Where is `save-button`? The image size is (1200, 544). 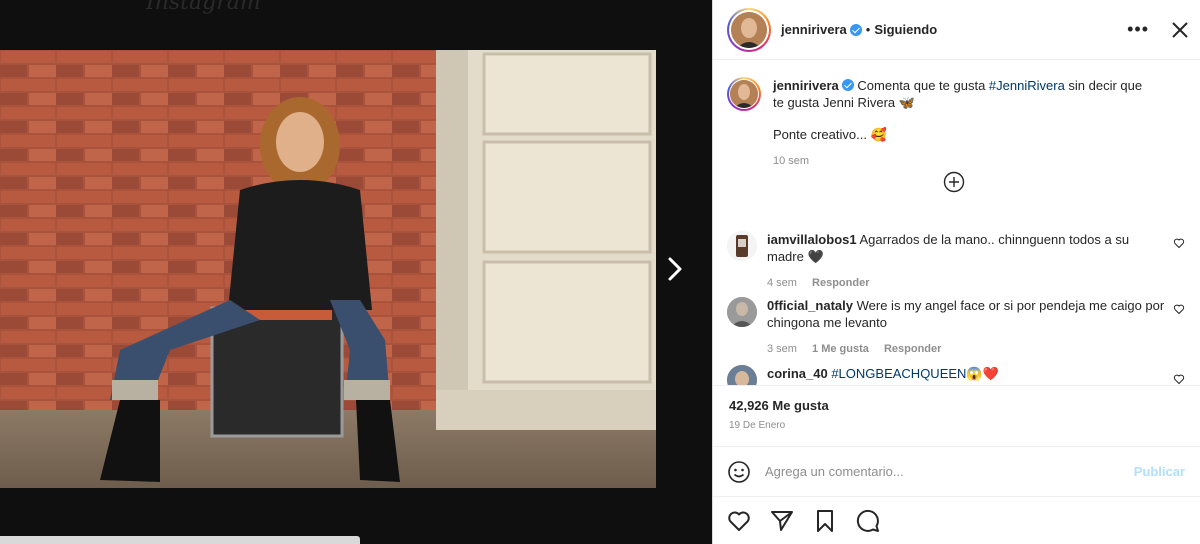 save-button is located at coordinates (825, 521).